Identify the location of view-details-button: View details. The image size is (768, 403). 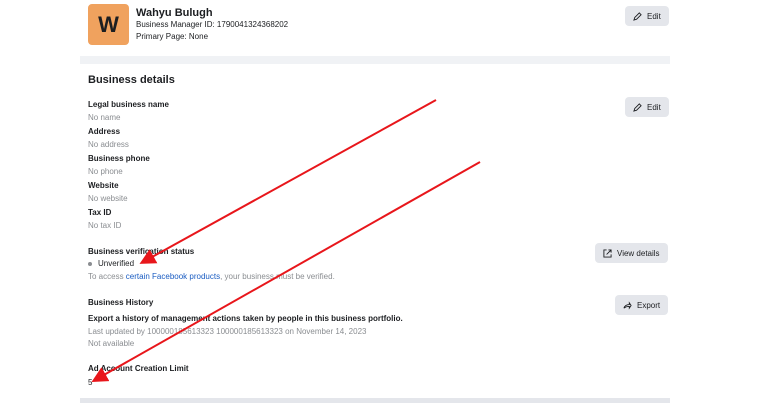
(631, 253).